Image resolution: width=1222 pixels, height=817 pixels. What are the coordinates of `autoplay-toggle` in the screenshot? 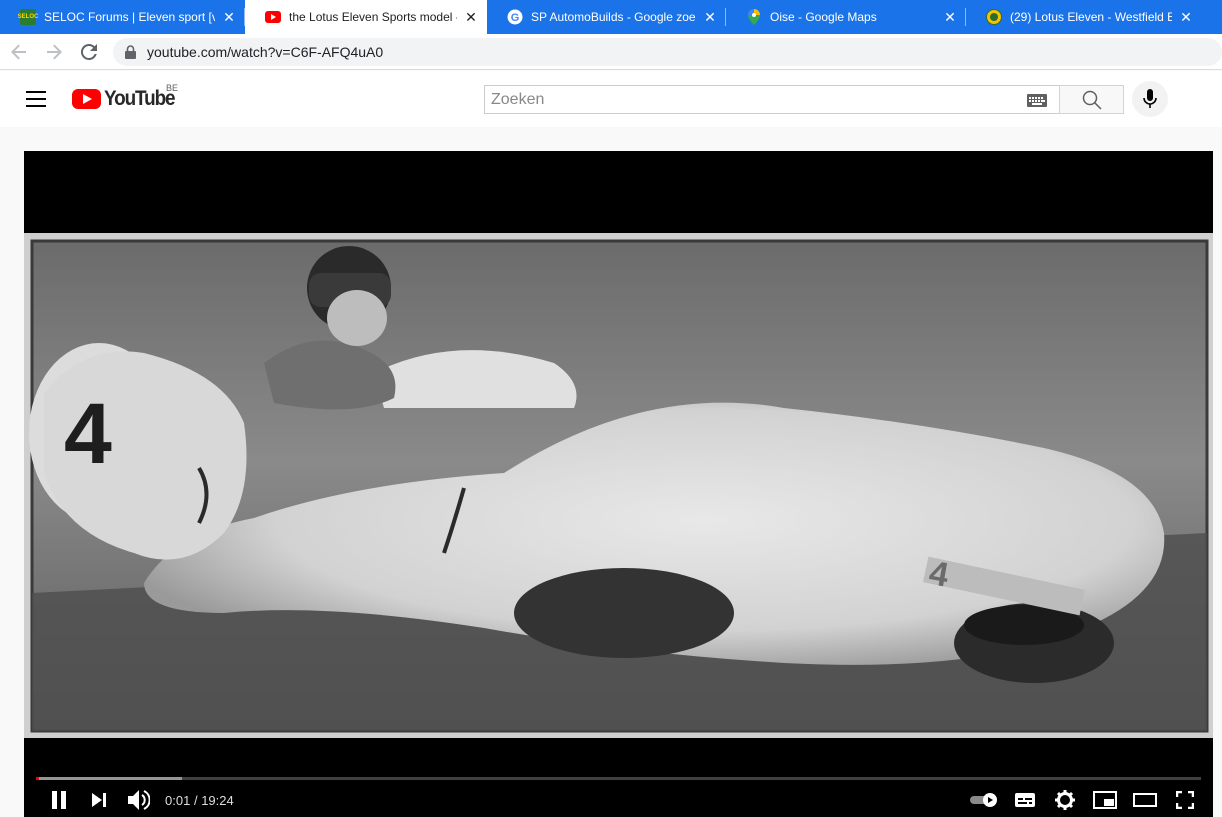 It's located at (985, 800).